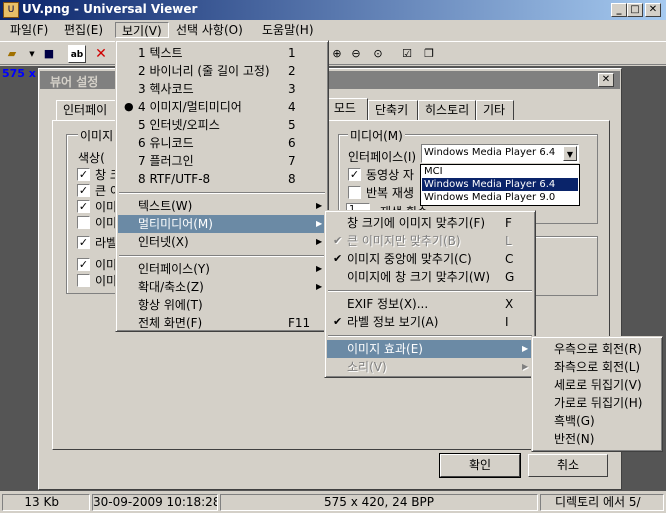 Image resolution: width=666 pixels, height=513 pixels. What do you see at coordinates (83, 222) in the screenshot?
I see `checkbox-fit-image` at bounding box center [83, 222].